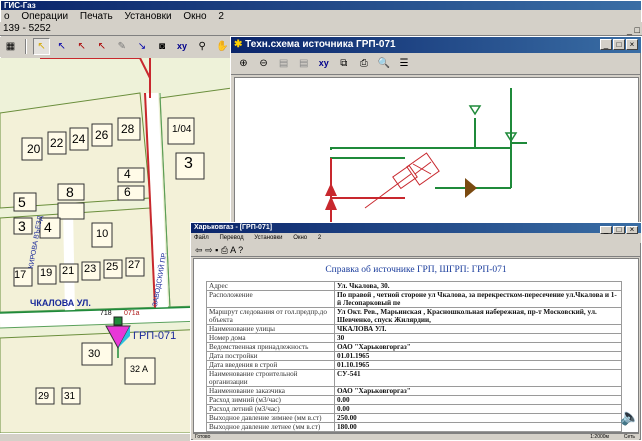  What do you see at coordinates (426, 155) in the screenshot?
I see `scheme-drawing` at bounding box center [426, 155].